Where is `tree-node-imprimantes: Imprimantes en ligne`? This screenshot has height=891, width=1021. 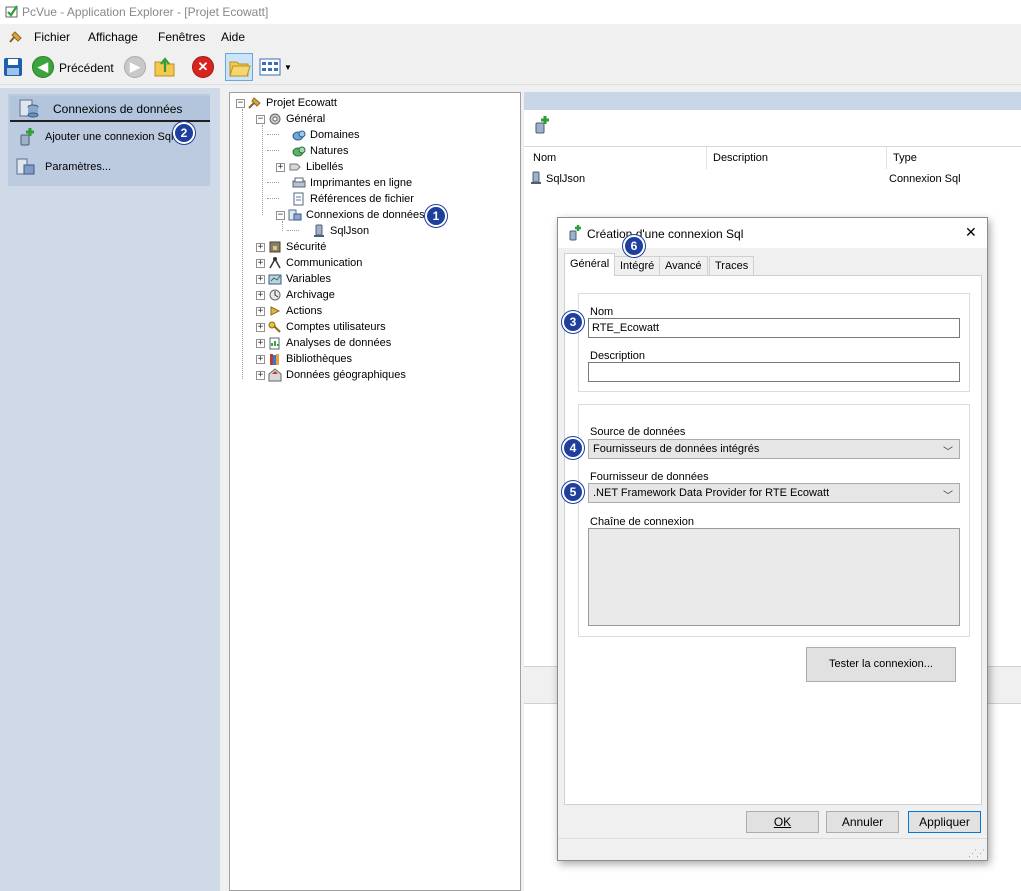
tree-node-imprimantes: Imprimantes en ligne is located at coordinates (352, 183).